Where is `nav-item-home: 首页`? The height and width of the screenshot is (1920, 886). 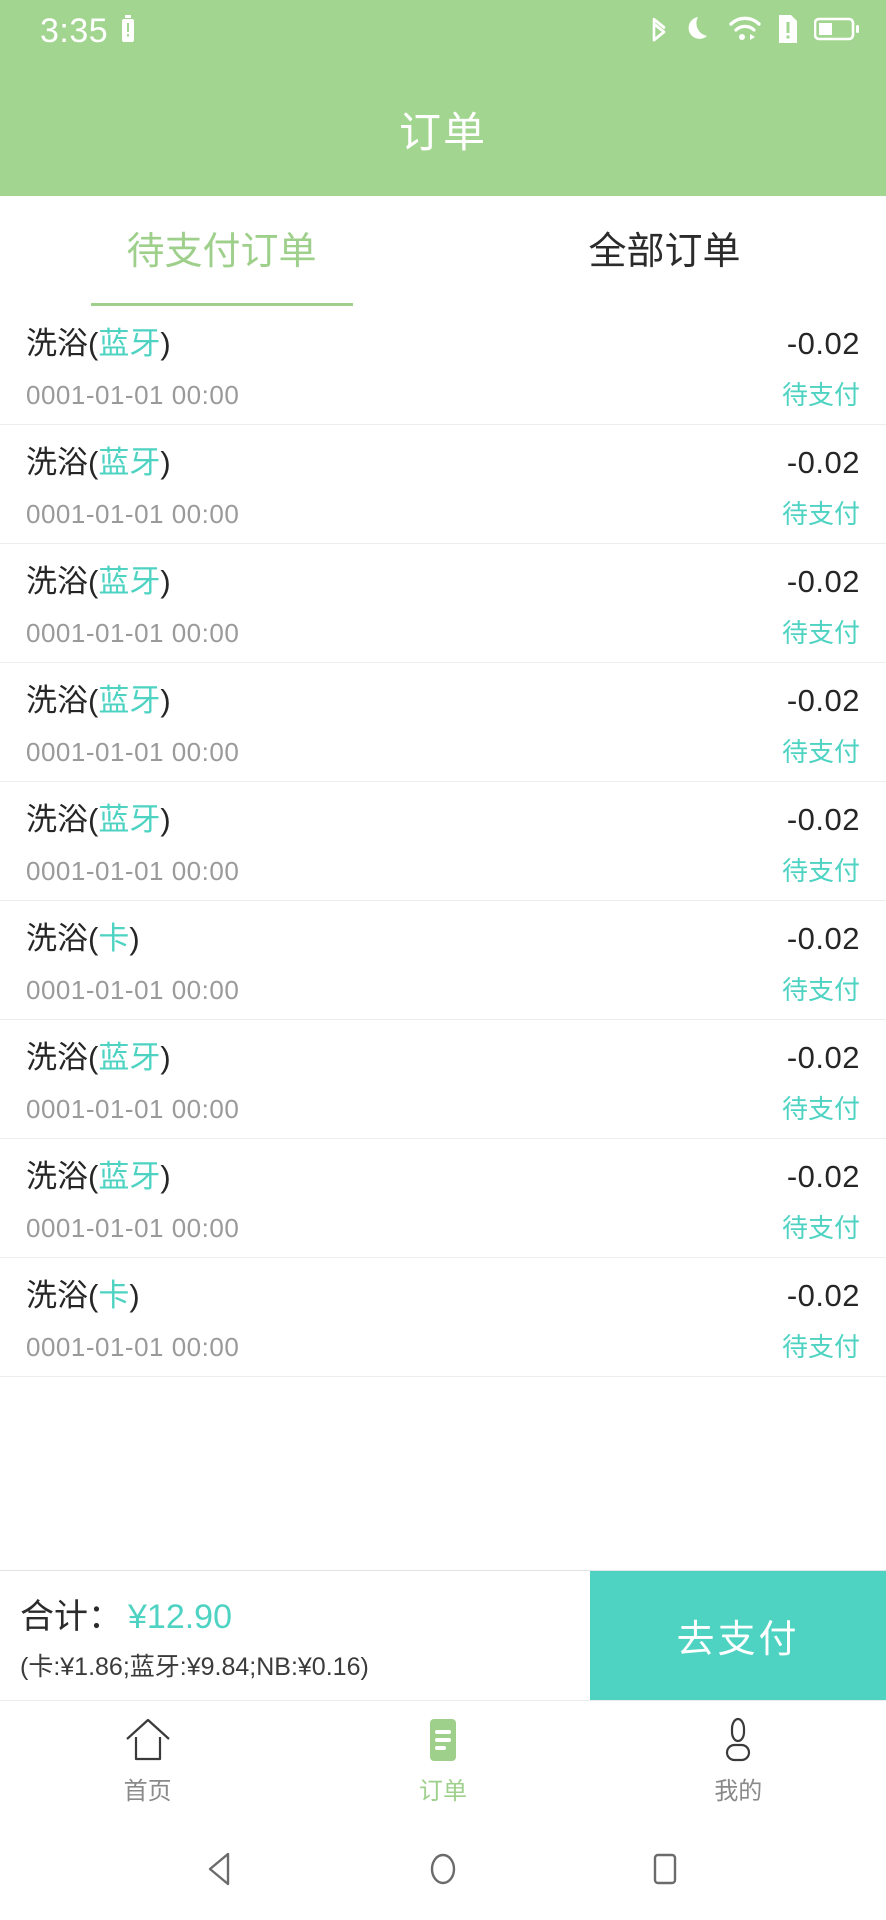 nav-item-home: 首页 is located at coordinates (147, 1761).